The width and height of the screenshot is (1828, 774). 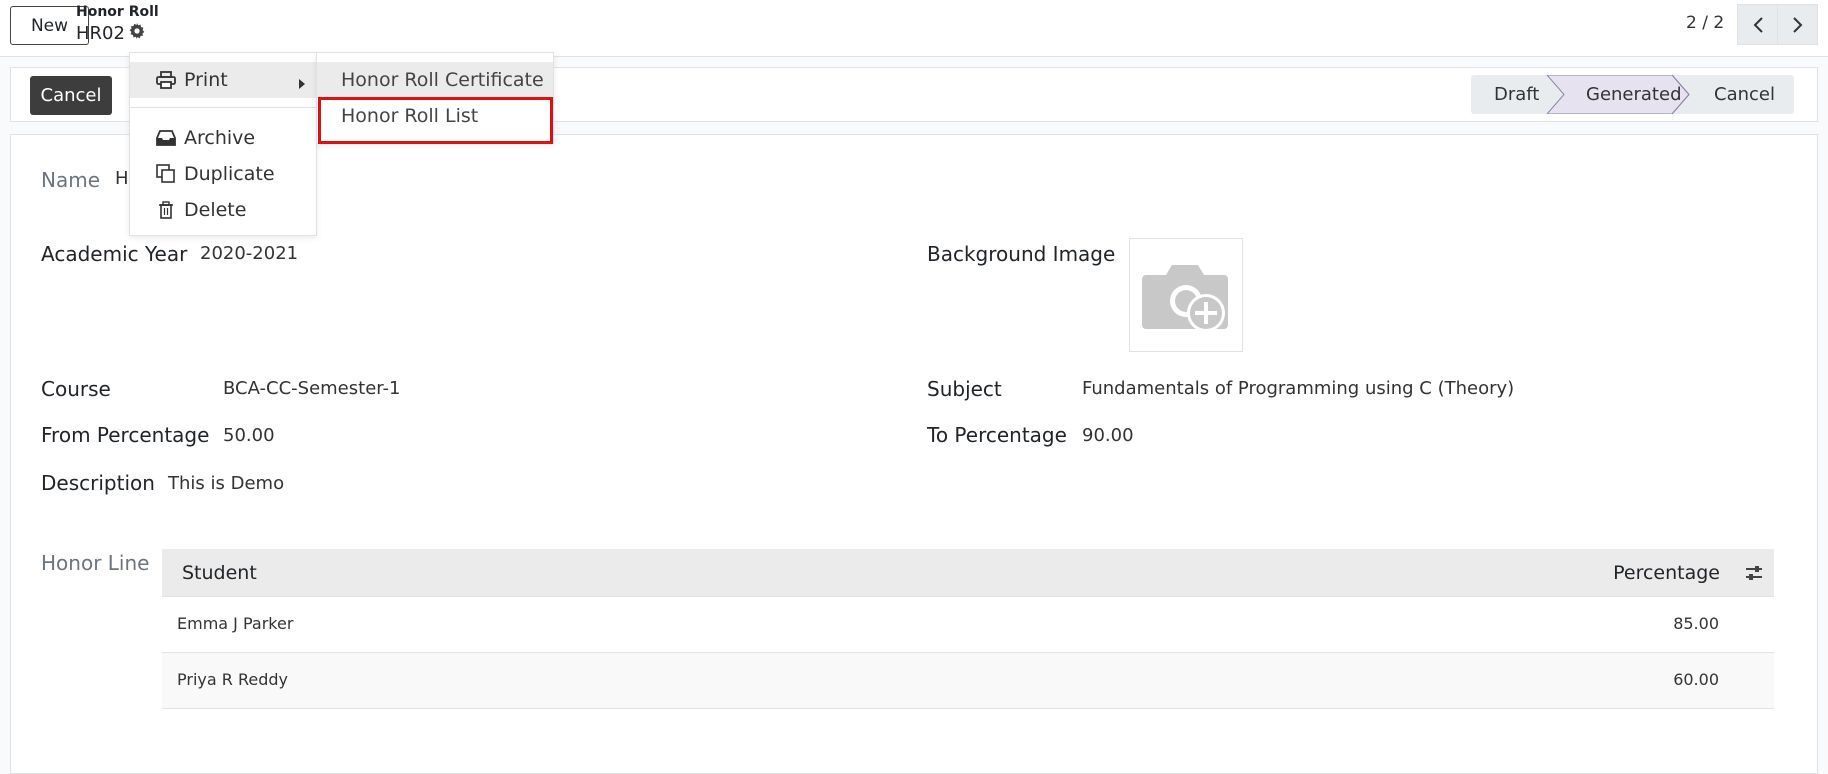 What do you see at coordinates (71, 95) in the screenshot?
I see `cancel-button: Cancel` at bounding box center [71, 95].